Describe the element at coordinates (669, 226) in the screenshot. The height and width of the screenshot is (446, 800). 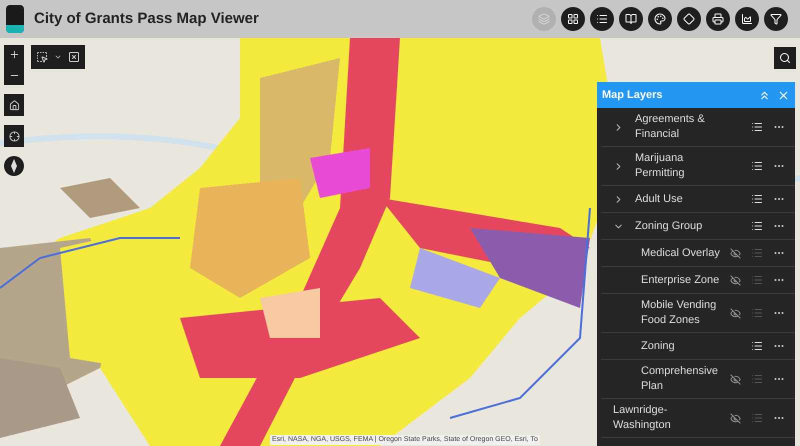
I see `layer-label: Zoning Group` at that location.